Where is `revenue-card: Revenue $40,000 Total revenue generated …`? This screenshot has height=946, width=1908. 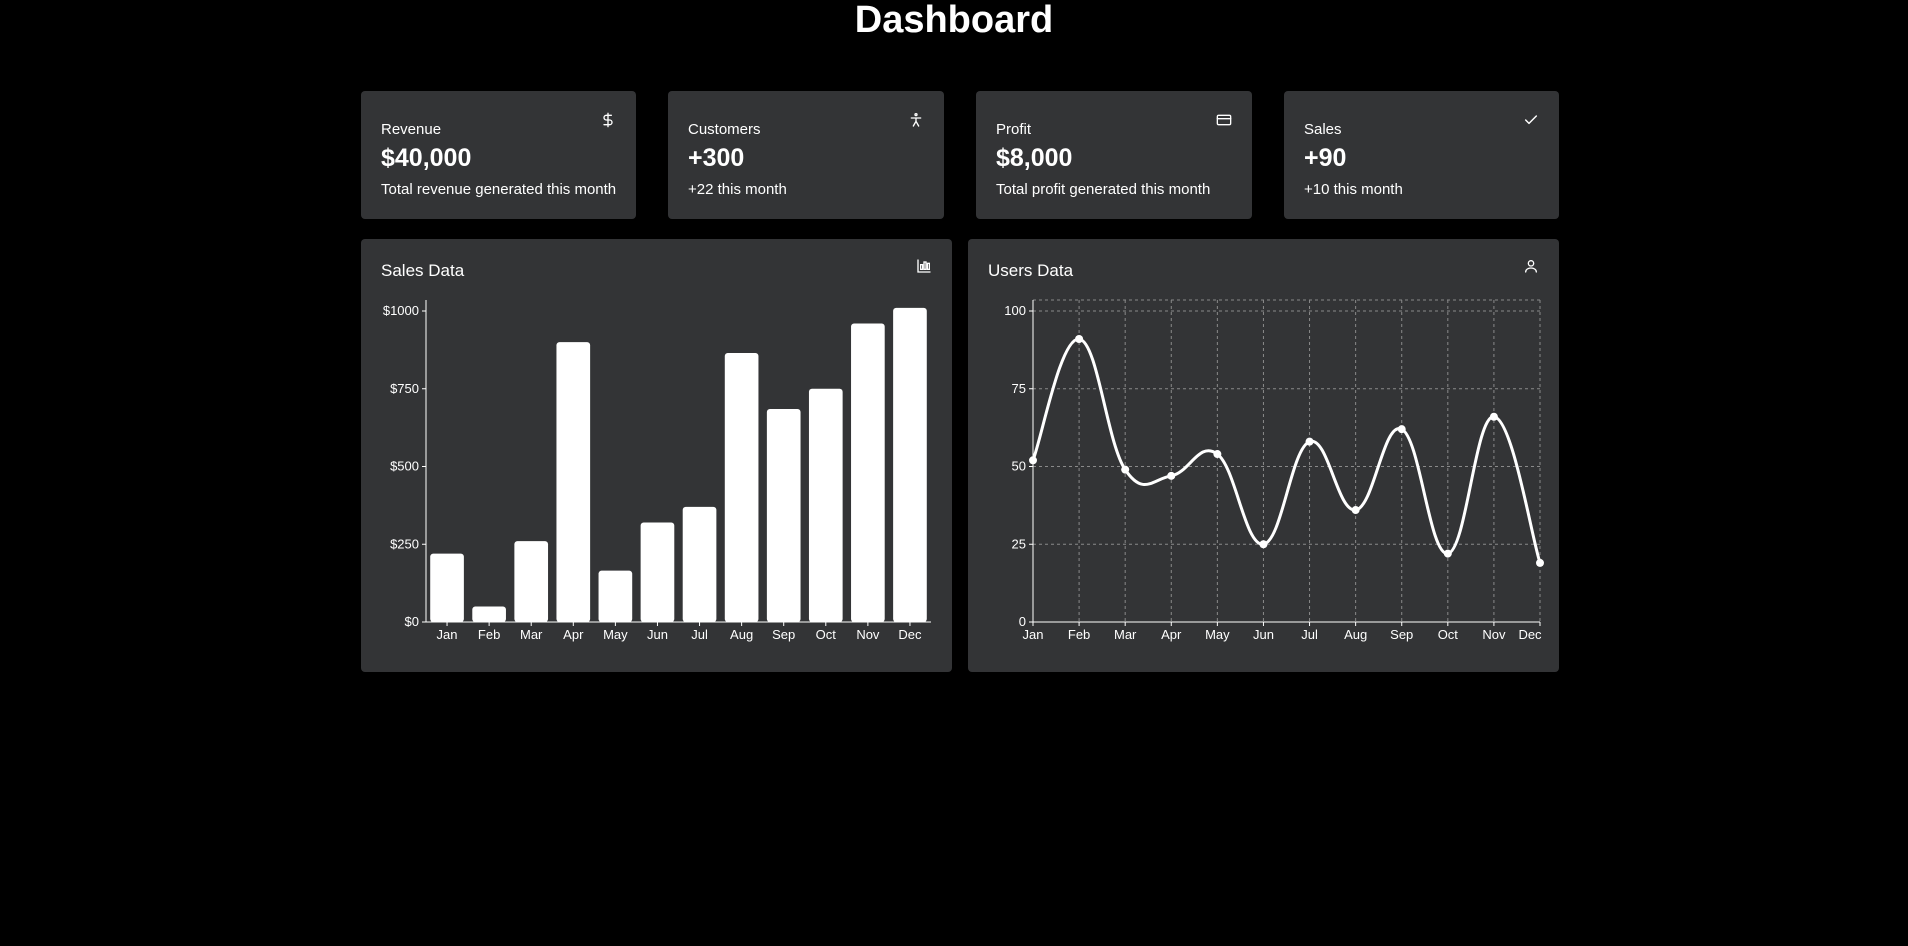 revenue-card: Revenue $40,000 Total revenue generated … is located at coordinates (498, 155).